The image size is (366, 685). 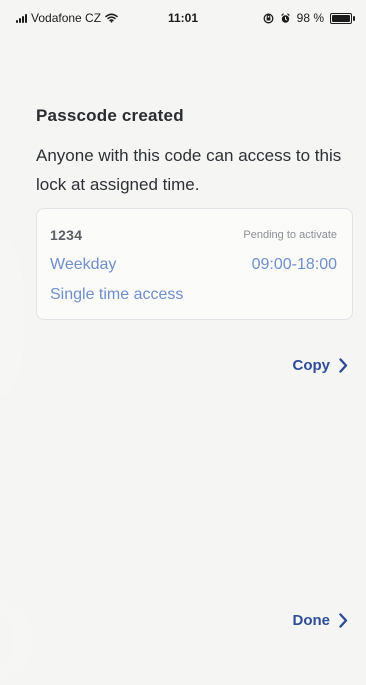 What do you see at coordinates (117, 294) in the screenshot?
I see `access-type: Single time access` at bounding box center [117, 294].